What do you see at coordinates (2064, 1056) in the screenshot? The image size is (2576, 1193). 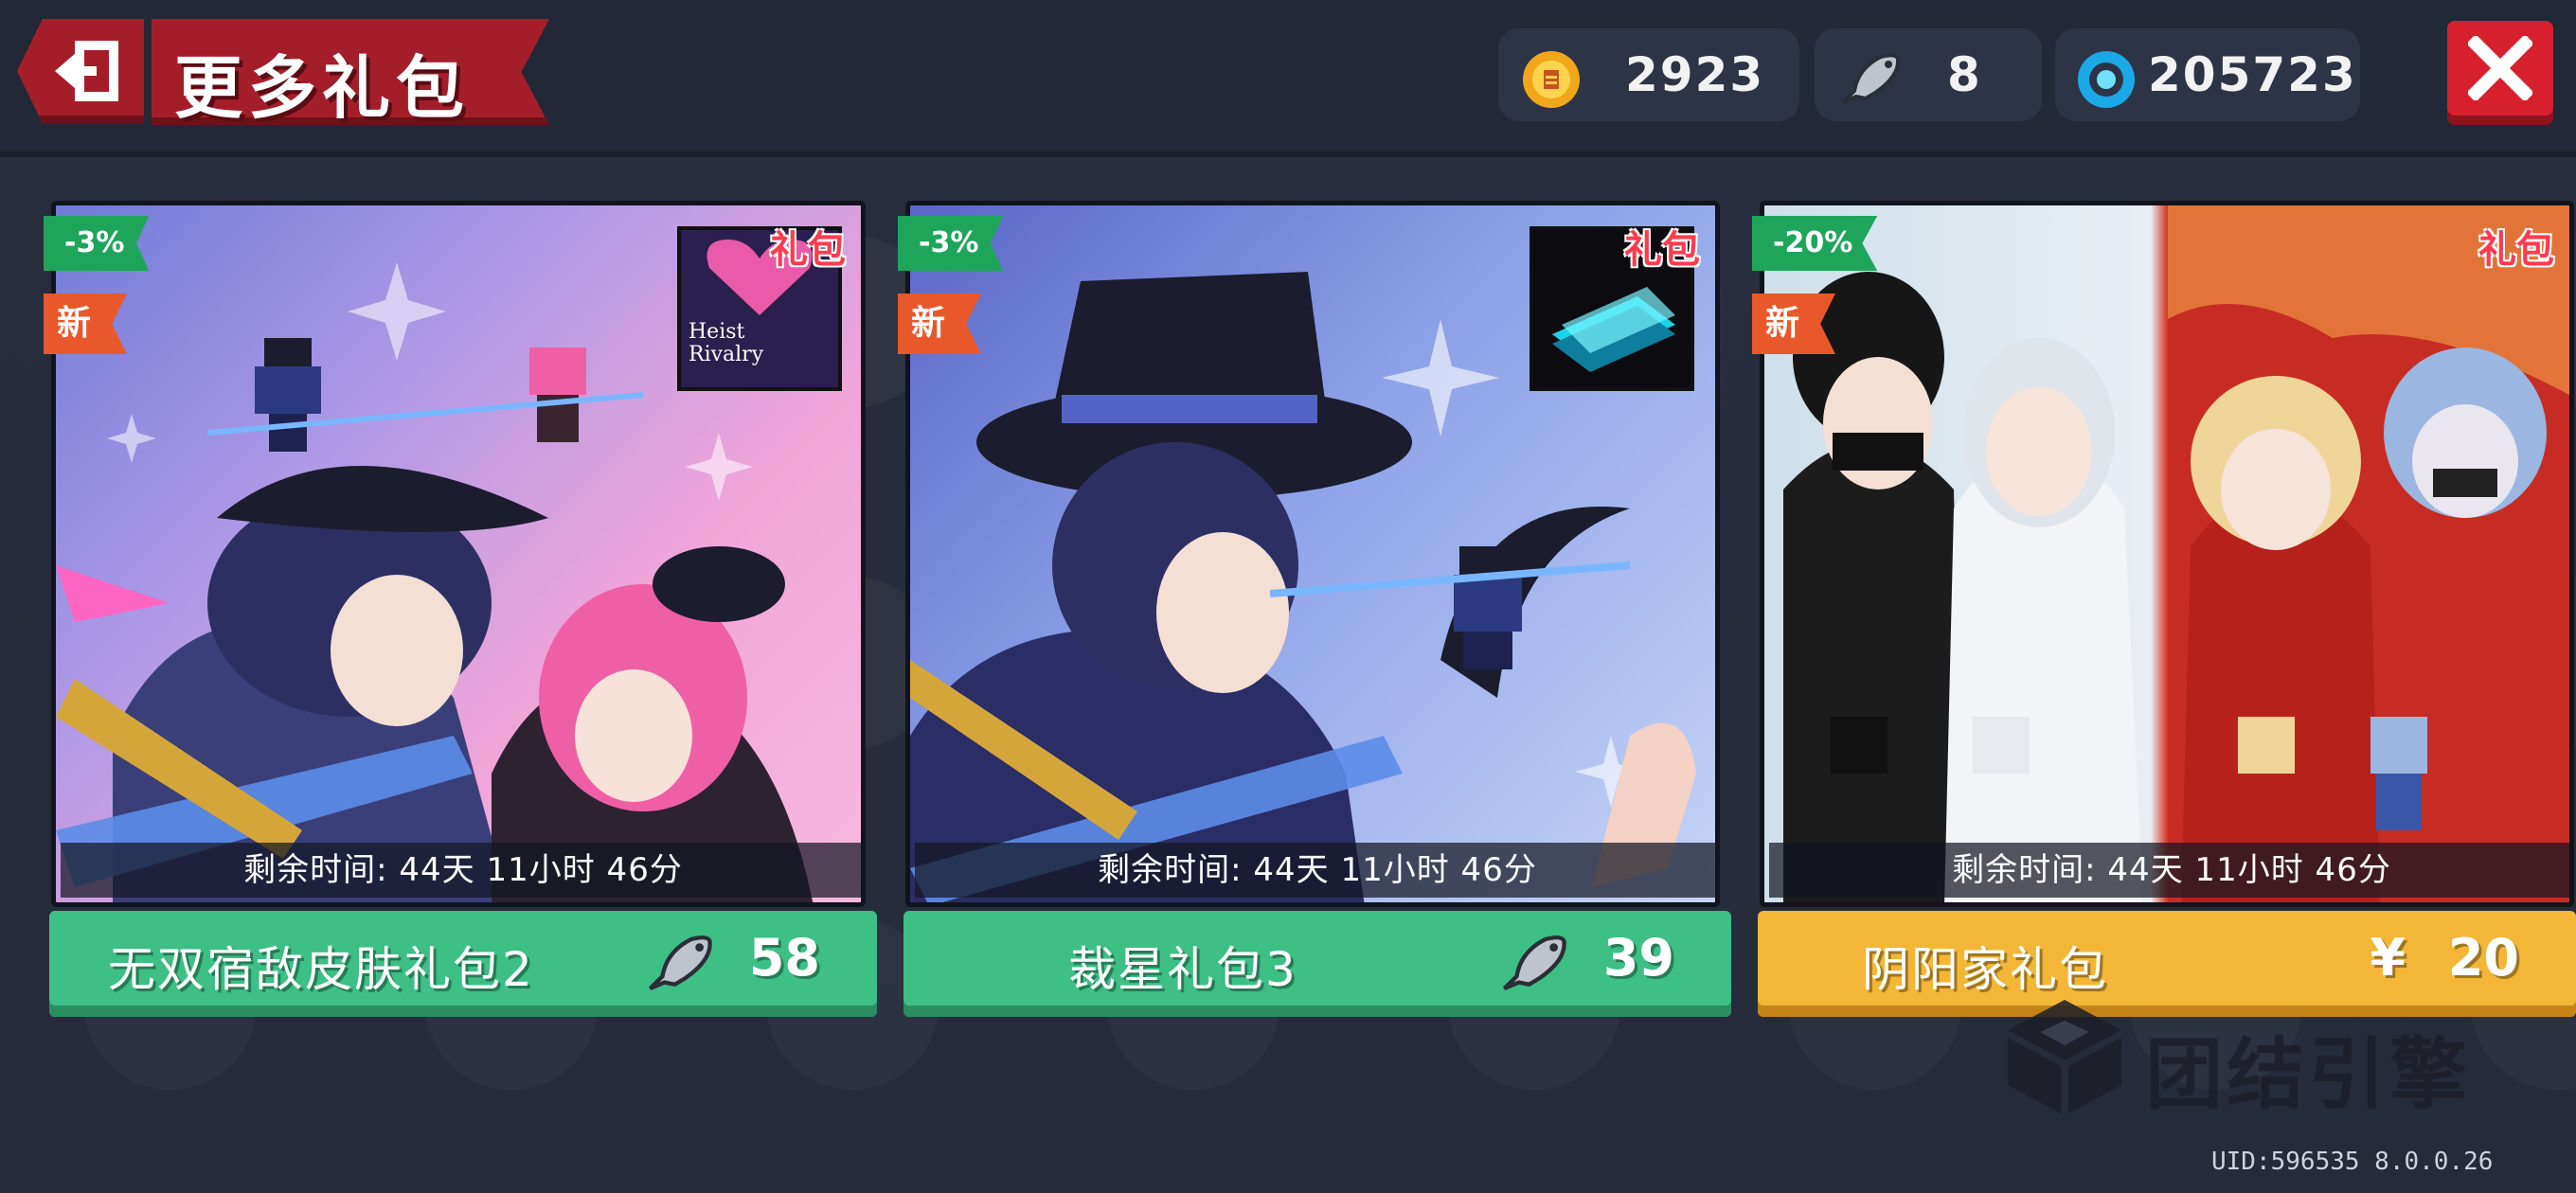 I see `cube-logo-icon` at bounding box center [2064, 1056].